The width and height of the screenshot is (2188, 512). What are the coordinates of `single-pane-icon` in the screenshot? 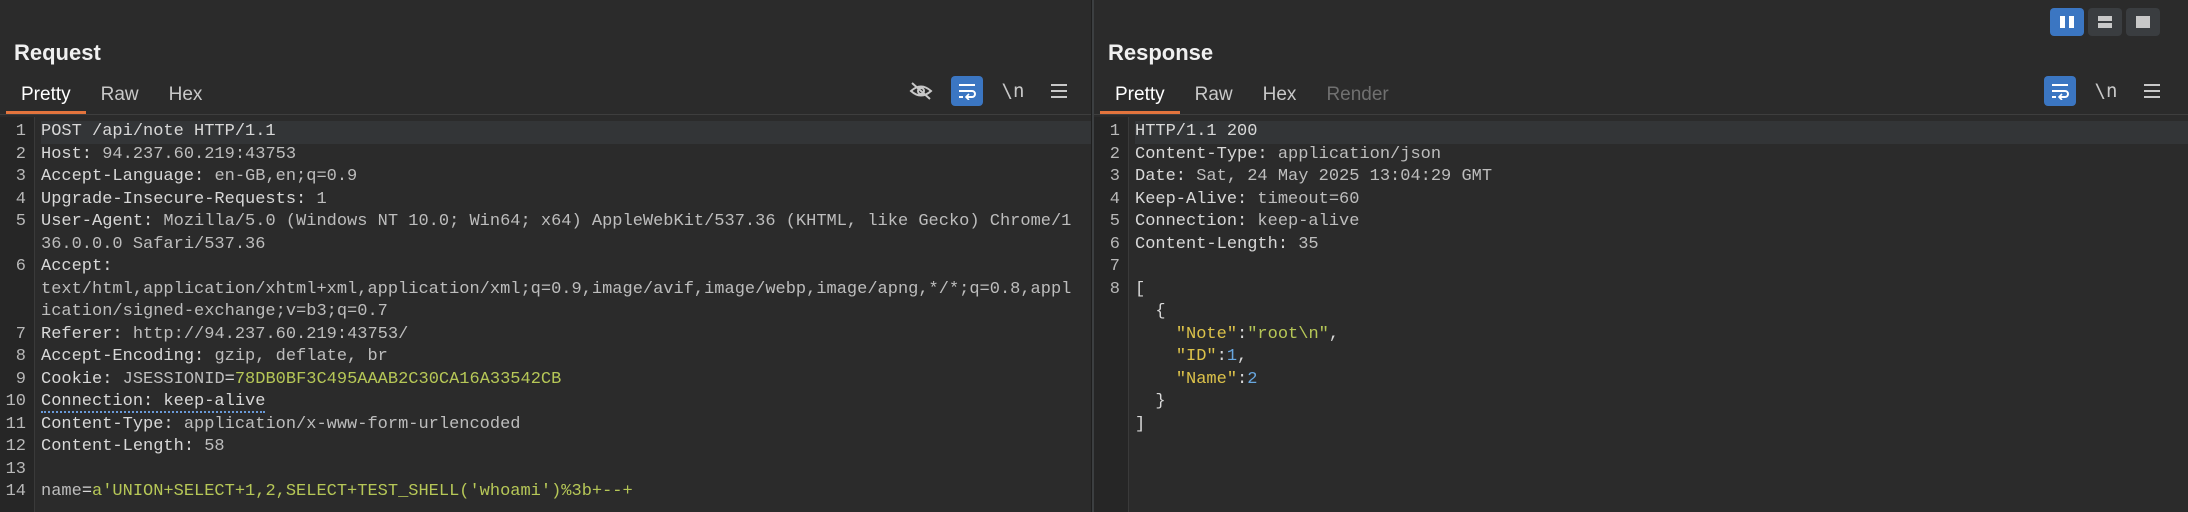 It's located at (2143, 22).